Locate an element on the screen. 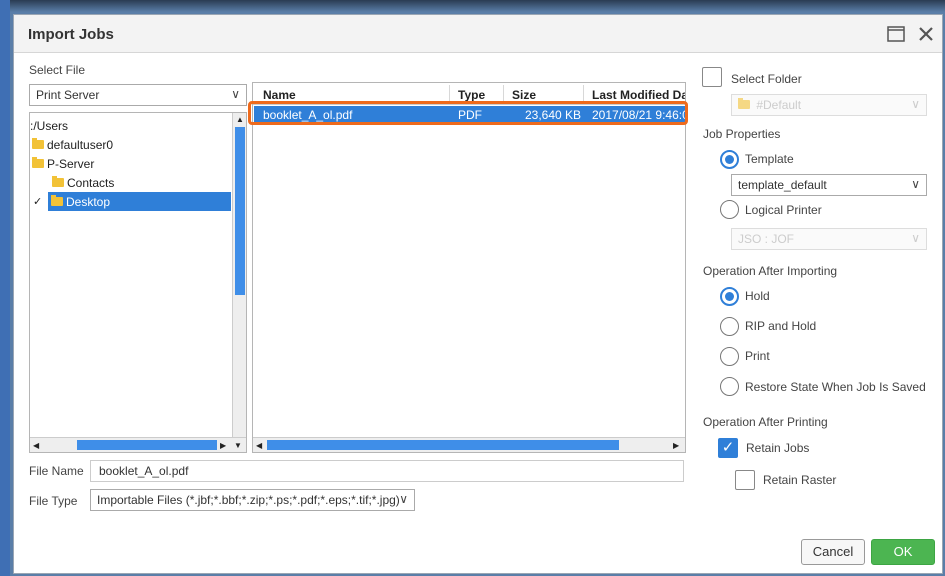 Image resolution: width=945 pixels, height=576 pixels. column-header-type: Type is located at coordinates (471, 95).